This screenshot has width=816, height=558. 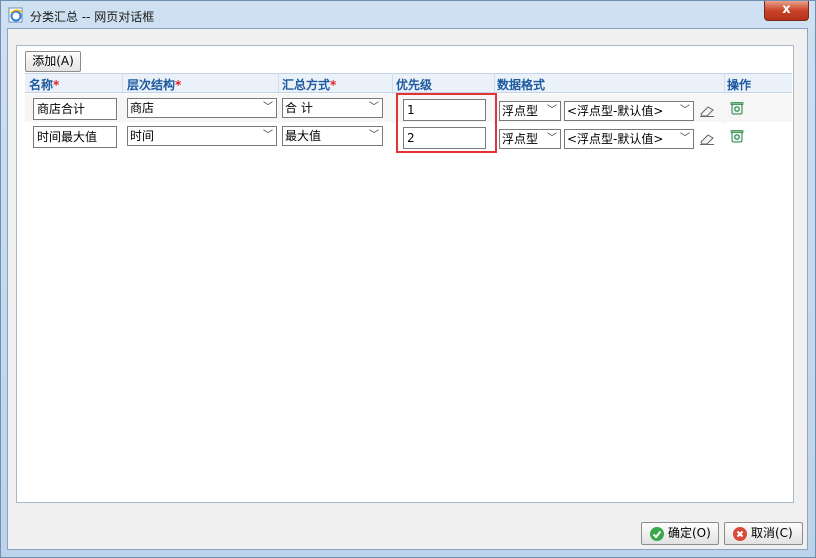 What do you see at coordinates (786, 11) in the screenshot?
I see `close-button: x` at bounding box center [786, 11].